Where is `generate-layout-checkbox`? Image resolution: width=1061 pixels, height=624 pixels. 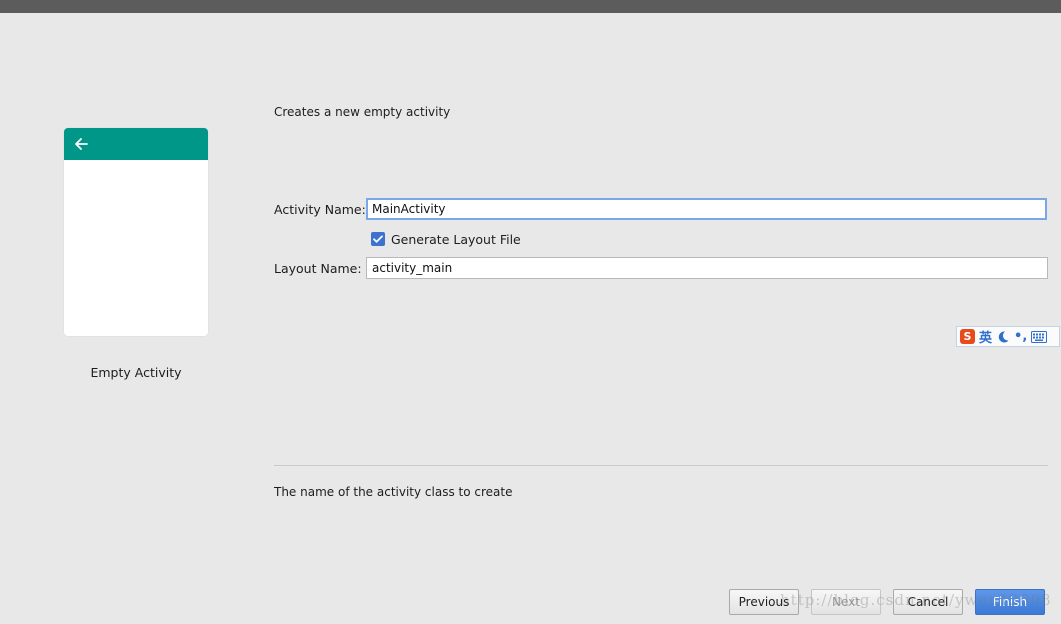 generate-layout-checkbox is located at coordinates (378, 239).